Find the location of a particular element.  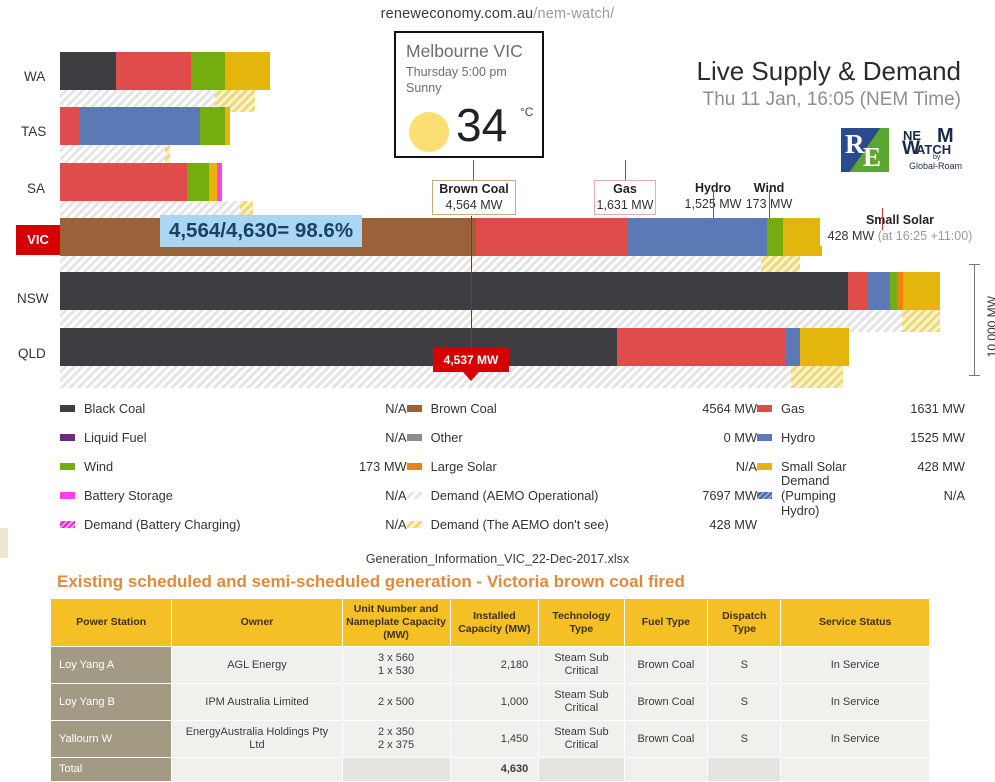

legend-value-black-coal: N/A is located at coordinates (396, 408).